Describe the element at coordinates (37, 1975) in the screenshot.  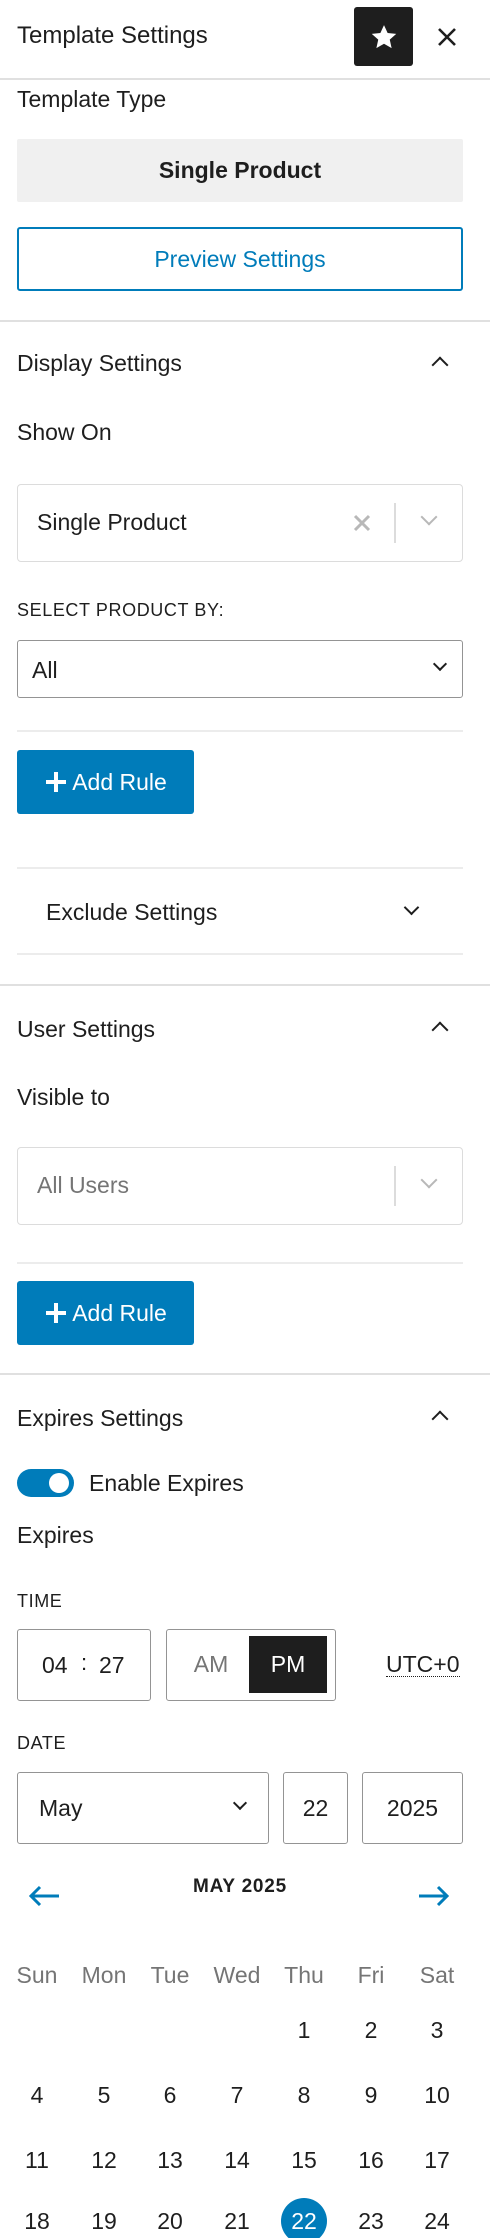
I see `weekday-header: Sun` at that location.